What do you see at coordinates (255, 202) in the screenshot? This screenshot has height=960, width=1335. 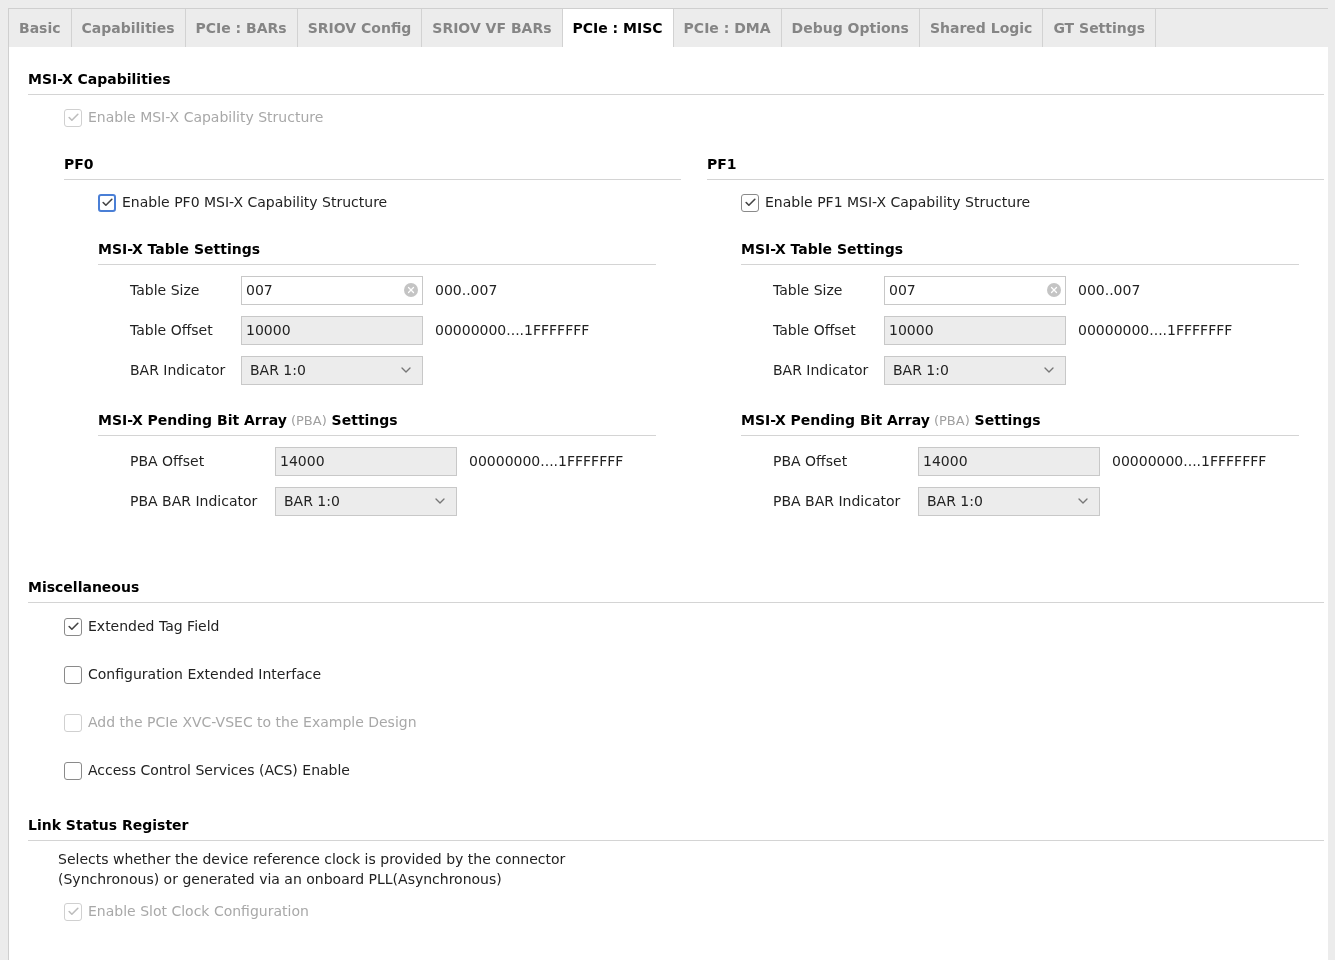 I see `checkbox-label: Enable PF0 MSI-X Capability Structure` at bounding box center [255, 202].